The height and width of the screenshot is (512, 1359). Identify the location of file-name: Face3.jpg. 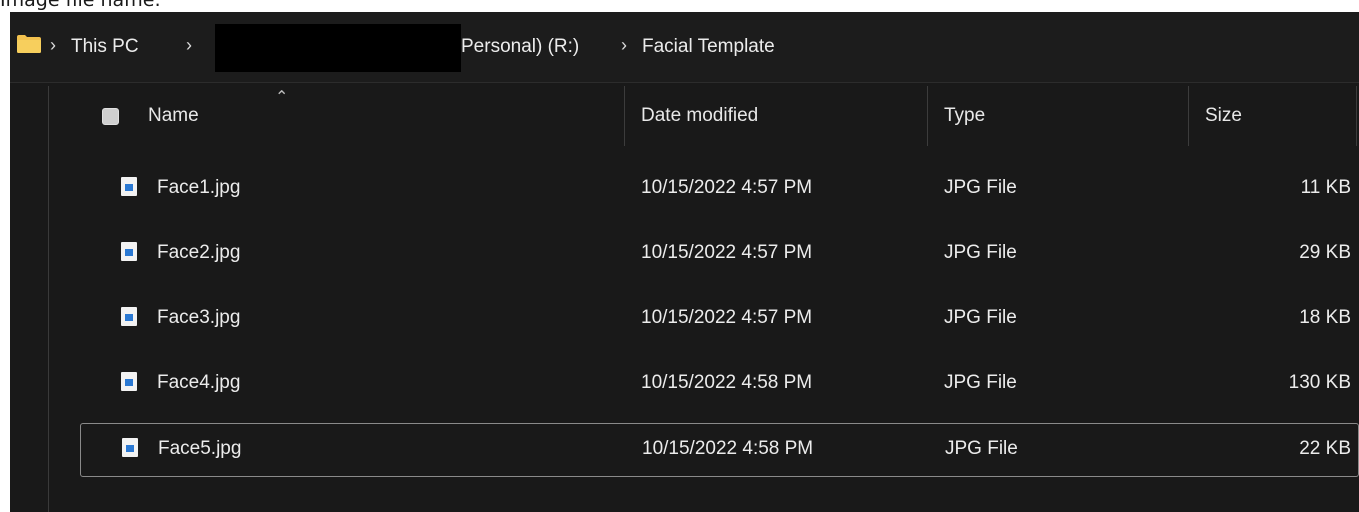
(199, 317).